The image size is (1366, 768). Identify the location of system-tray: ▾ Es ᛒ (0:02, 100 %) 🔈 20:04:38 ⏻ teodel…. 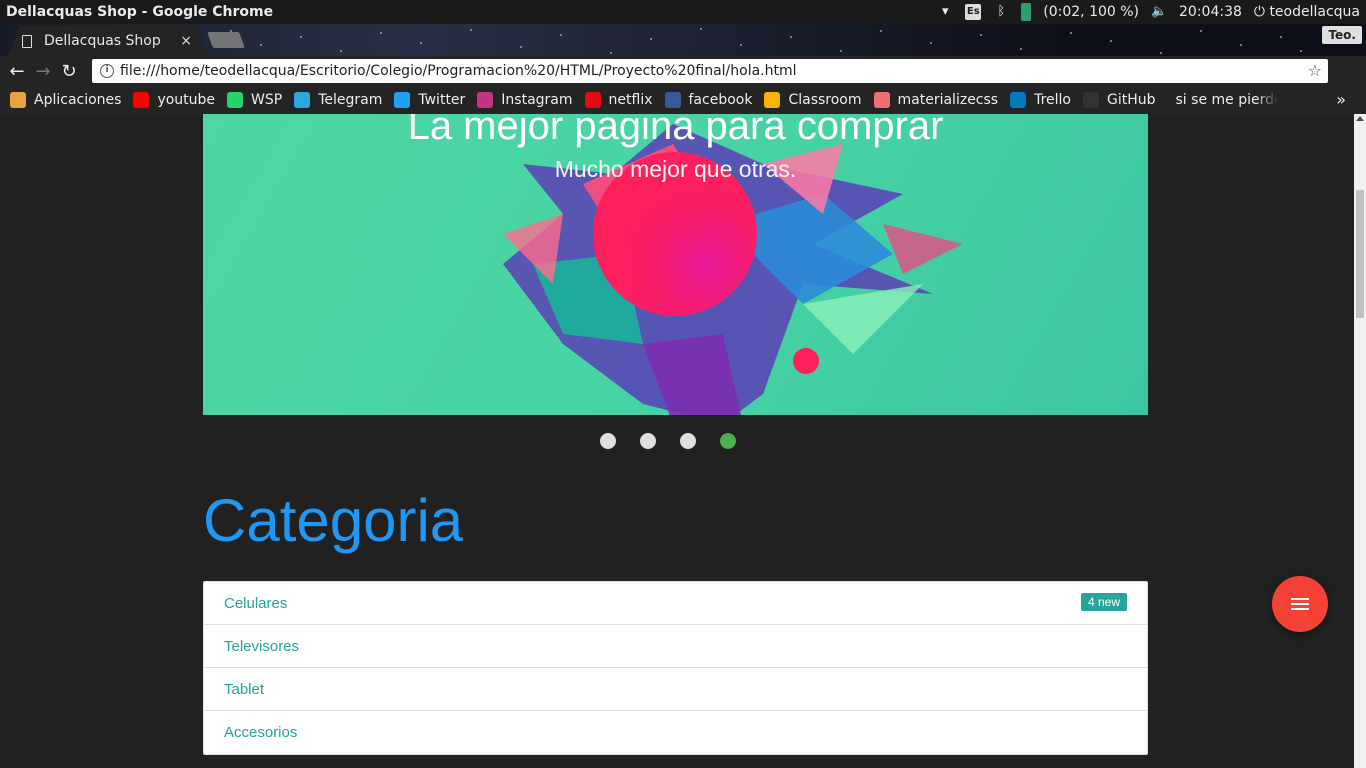
(1148, 12).